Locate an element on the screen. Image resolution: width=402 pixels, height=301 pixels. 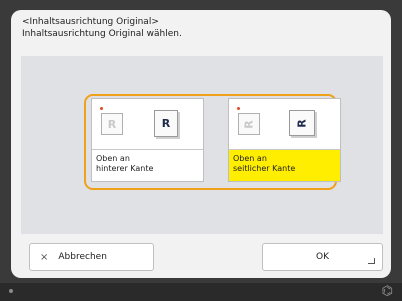
status-bar: ⌬ is located at coordinates (201, 292).